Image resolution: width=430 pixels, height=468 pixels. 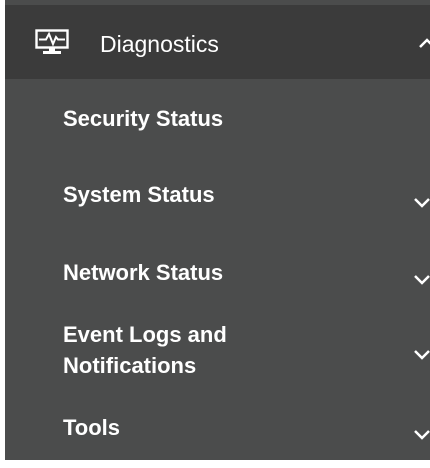 What do you see at coordinates (92, 427) in the screenshot?
I see `menu-item-label: Tools` at bounding box center [92, 427].